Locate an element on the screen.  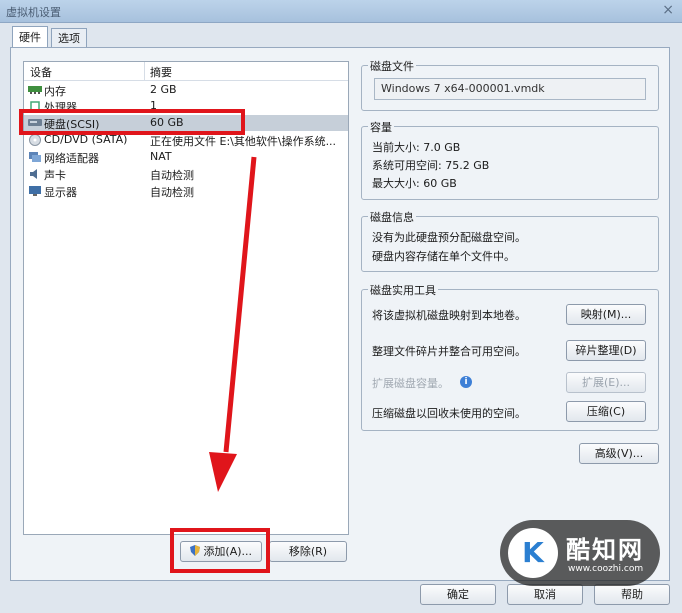
watermark-brand: 酷知网 is located at coordinates (605, 550).